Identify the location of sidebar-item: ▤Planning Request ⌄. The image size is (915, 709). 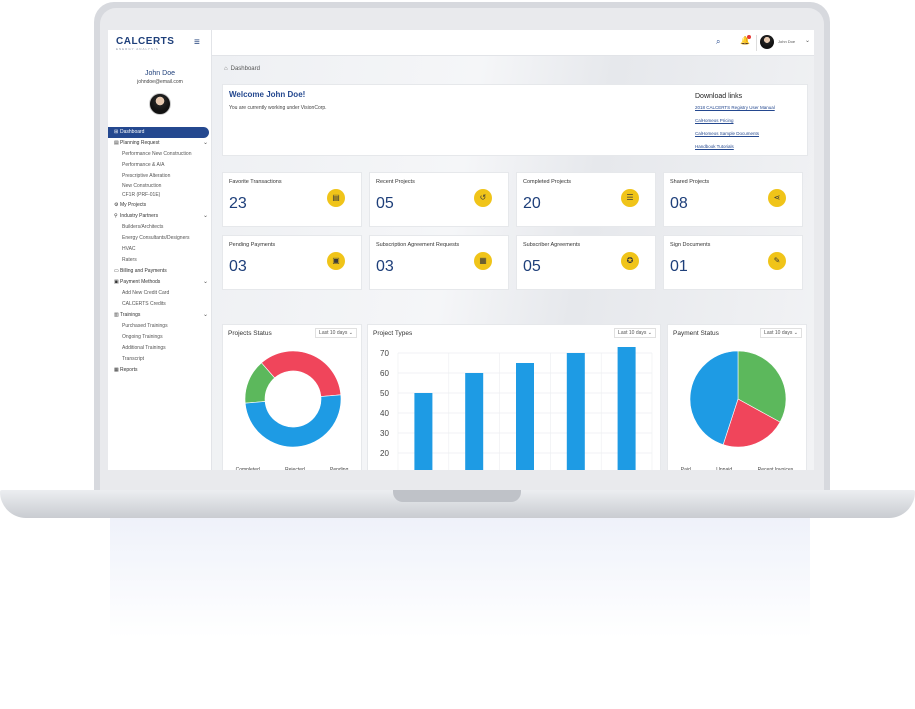
(160, 143).